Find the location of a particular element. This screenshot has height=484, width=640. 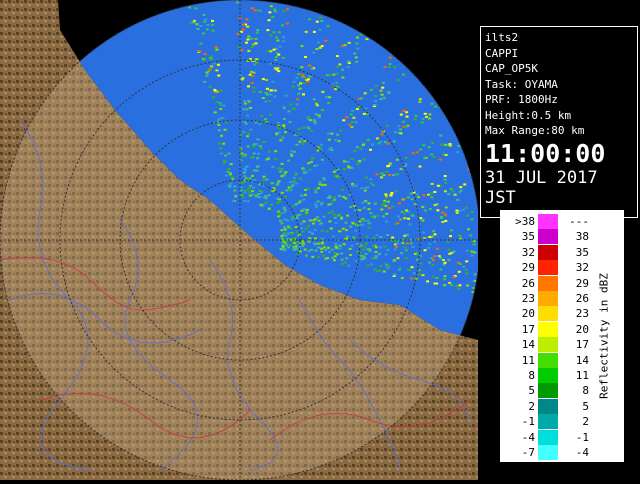

legend-low-label: 11 is located at coordinates (519, 360).